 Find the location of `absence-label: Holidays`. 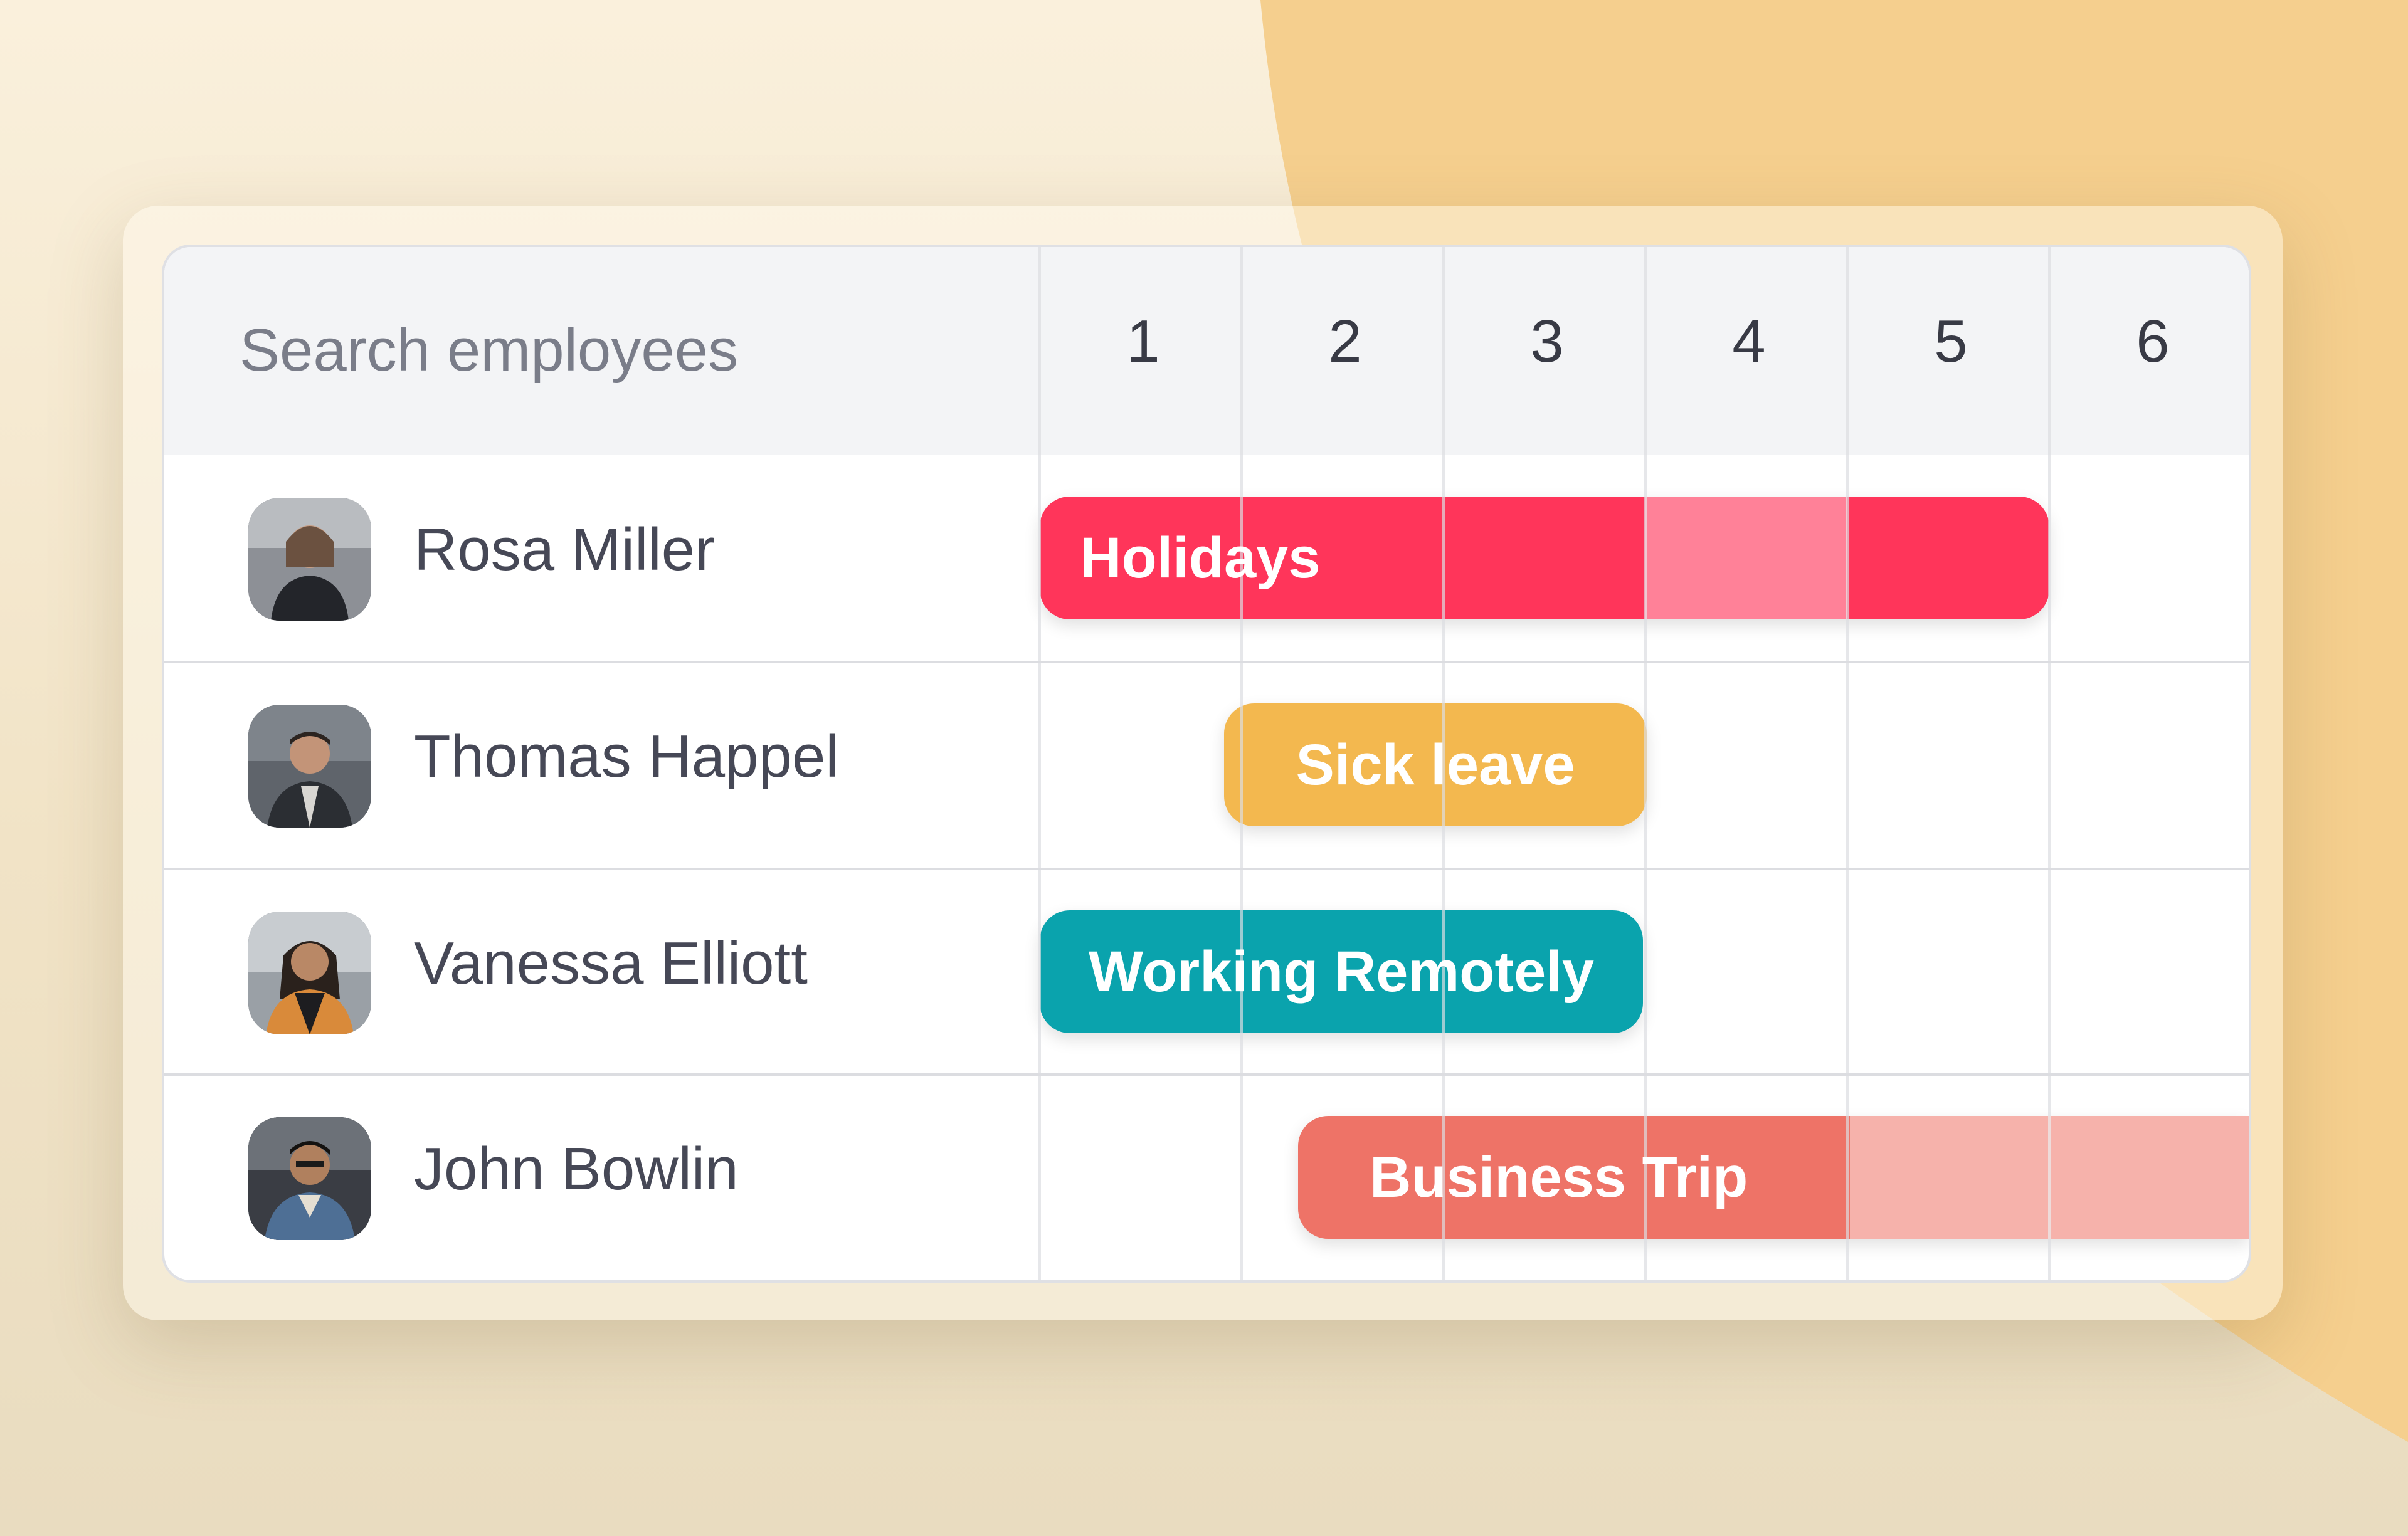

absence-label: Holidays is located at coordinates (1200, 558).